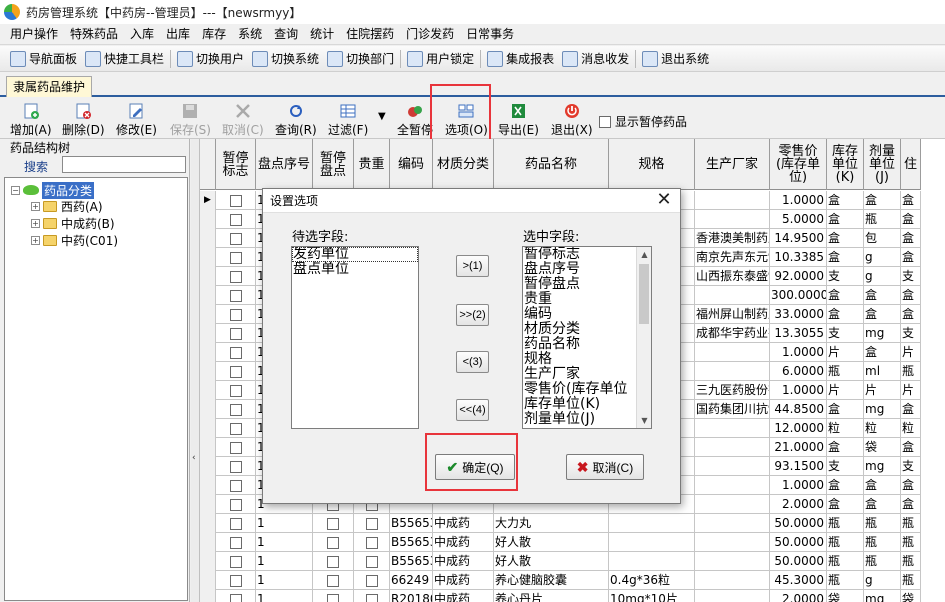 The width and height of the screenshot is (945, 602). Describe the element at coordinates (882, 561) in the screenshot. I see `cell-dose: 瓶` at that location.